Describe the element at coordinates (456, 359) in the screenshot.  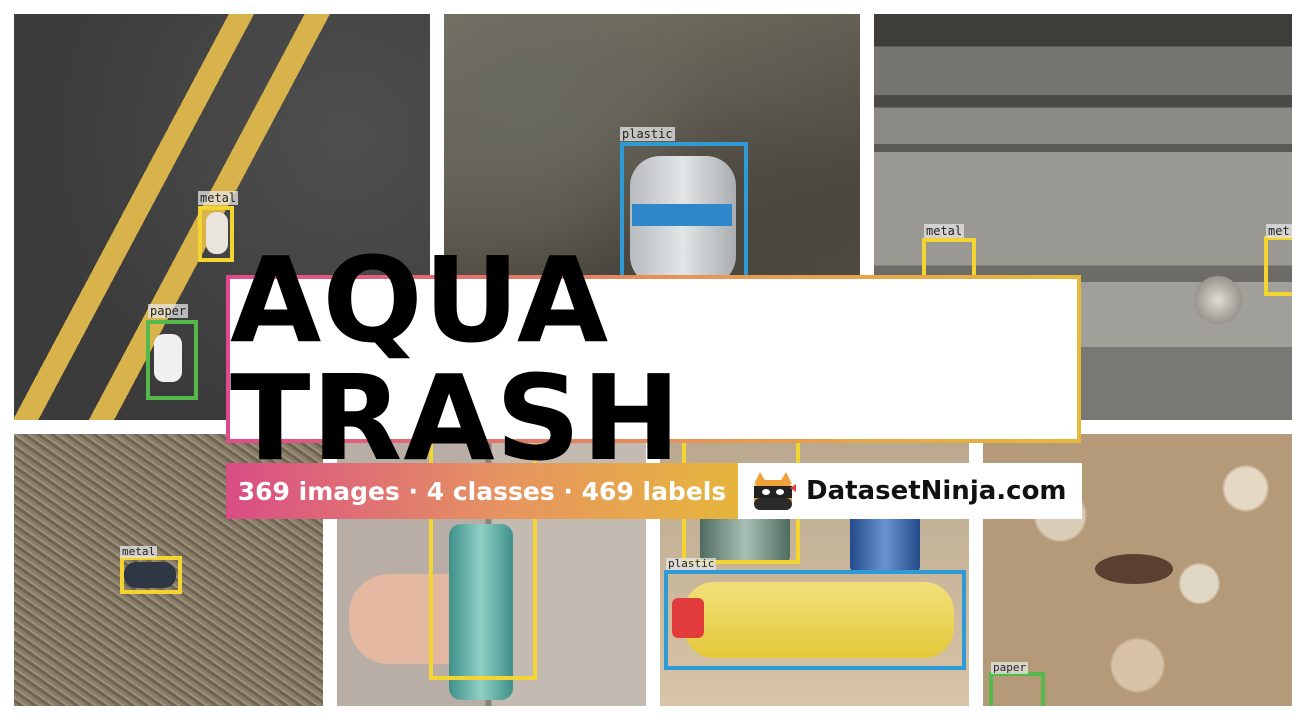
I see `page-title: AQUA TRASH` at that location.